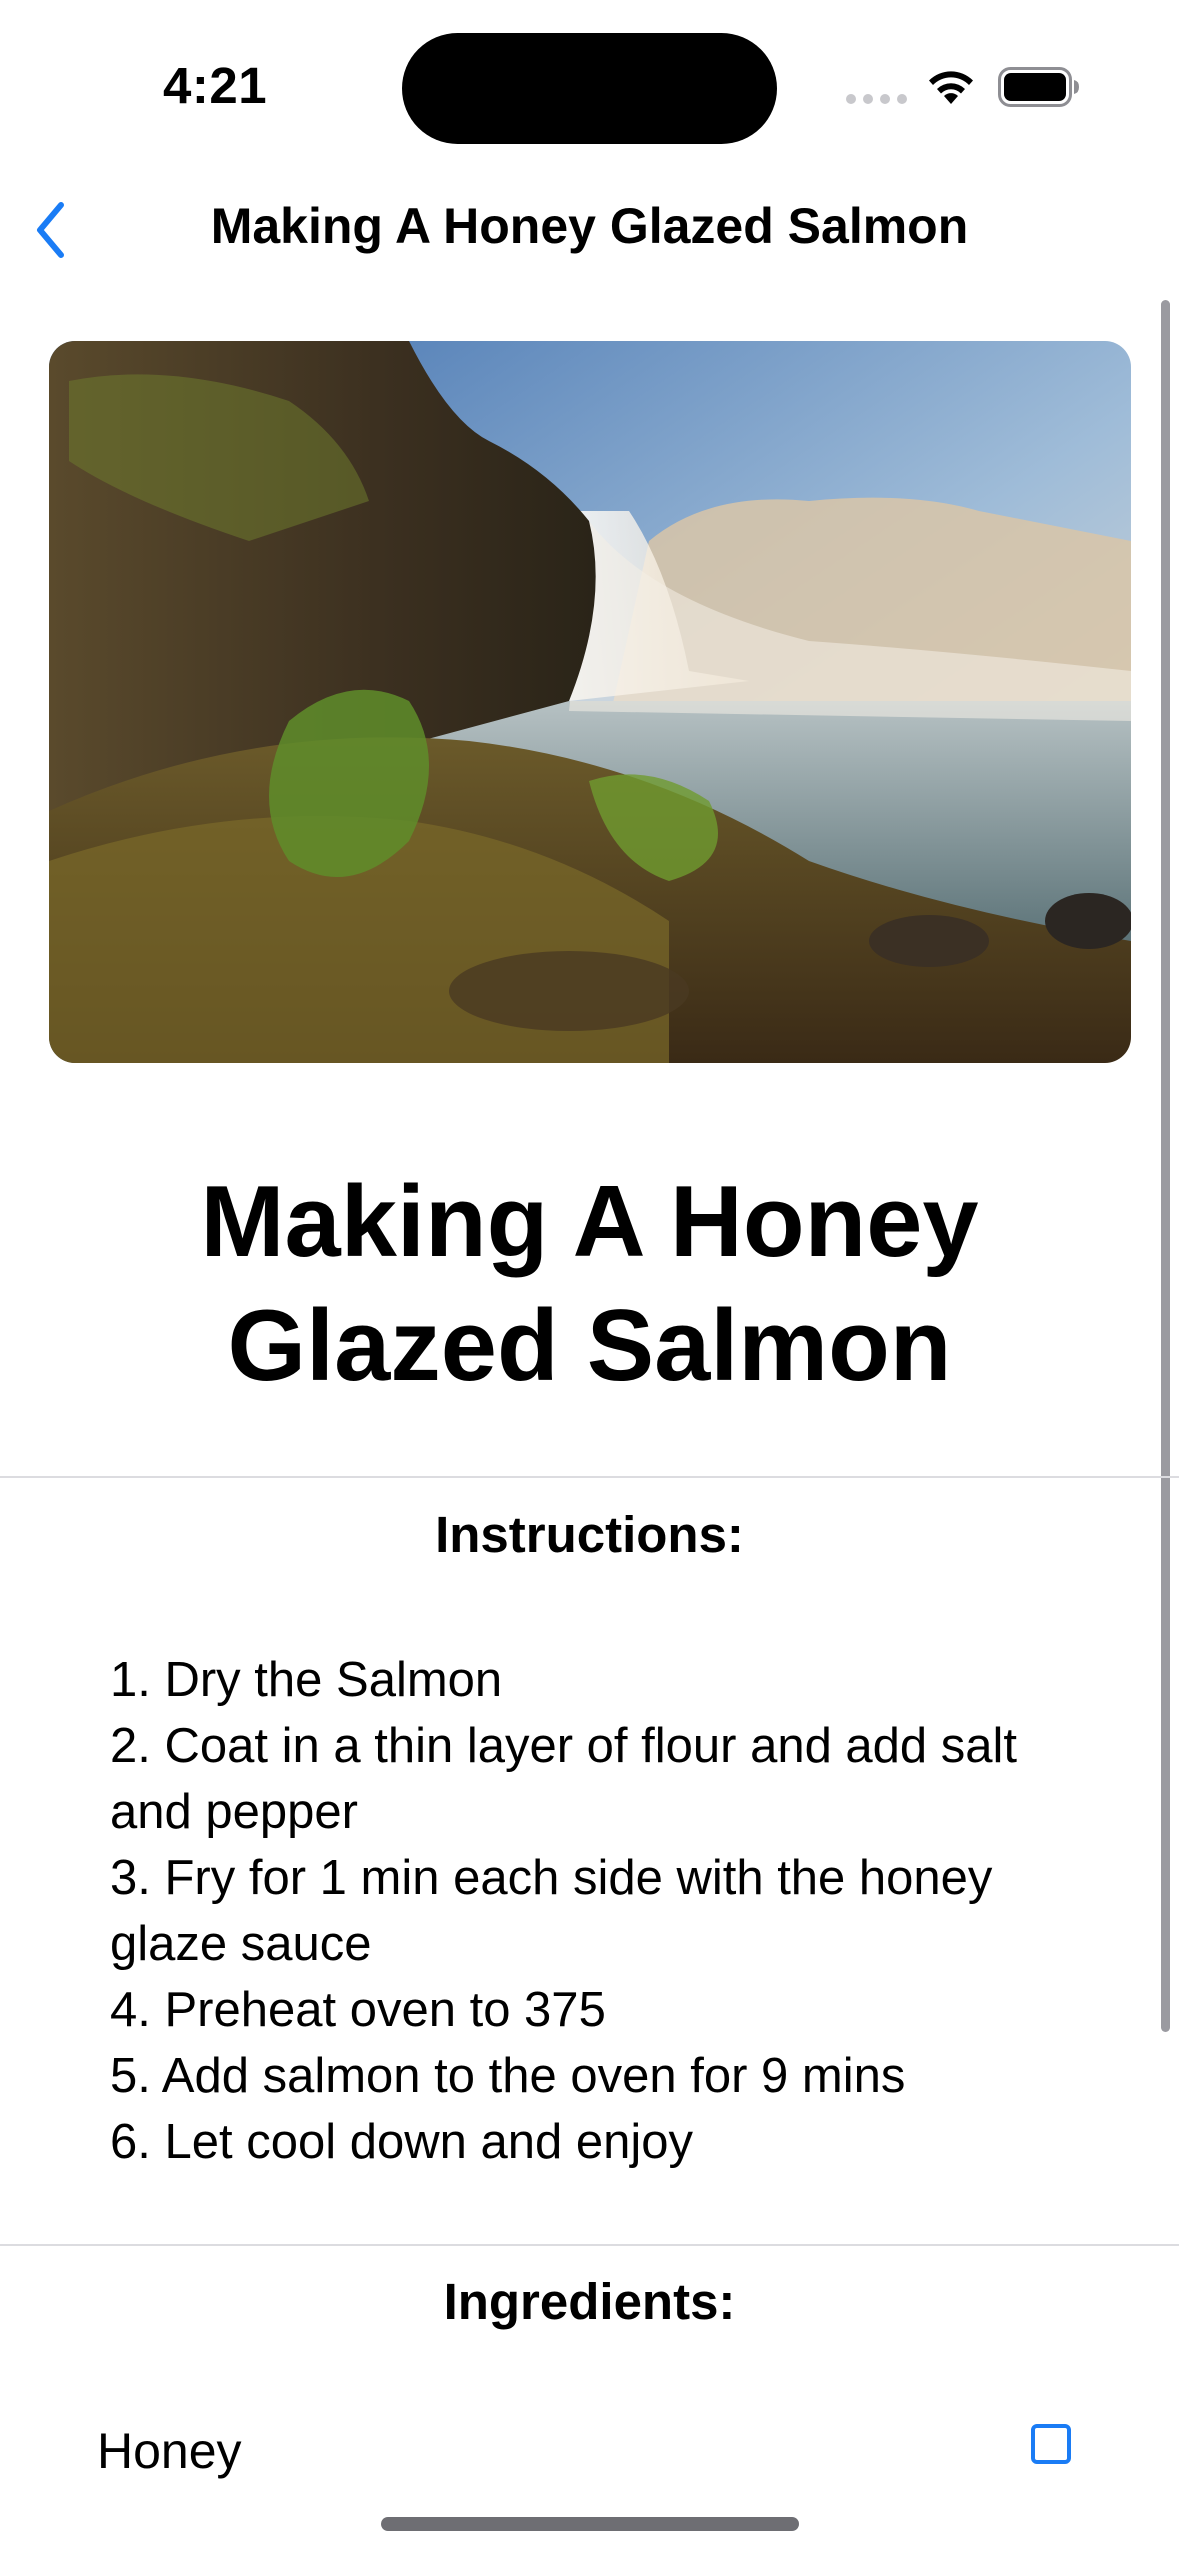  Describe the element at coordinates (589, 2450) in the screenshot. I see `ingredient-row: Honey` at that location.